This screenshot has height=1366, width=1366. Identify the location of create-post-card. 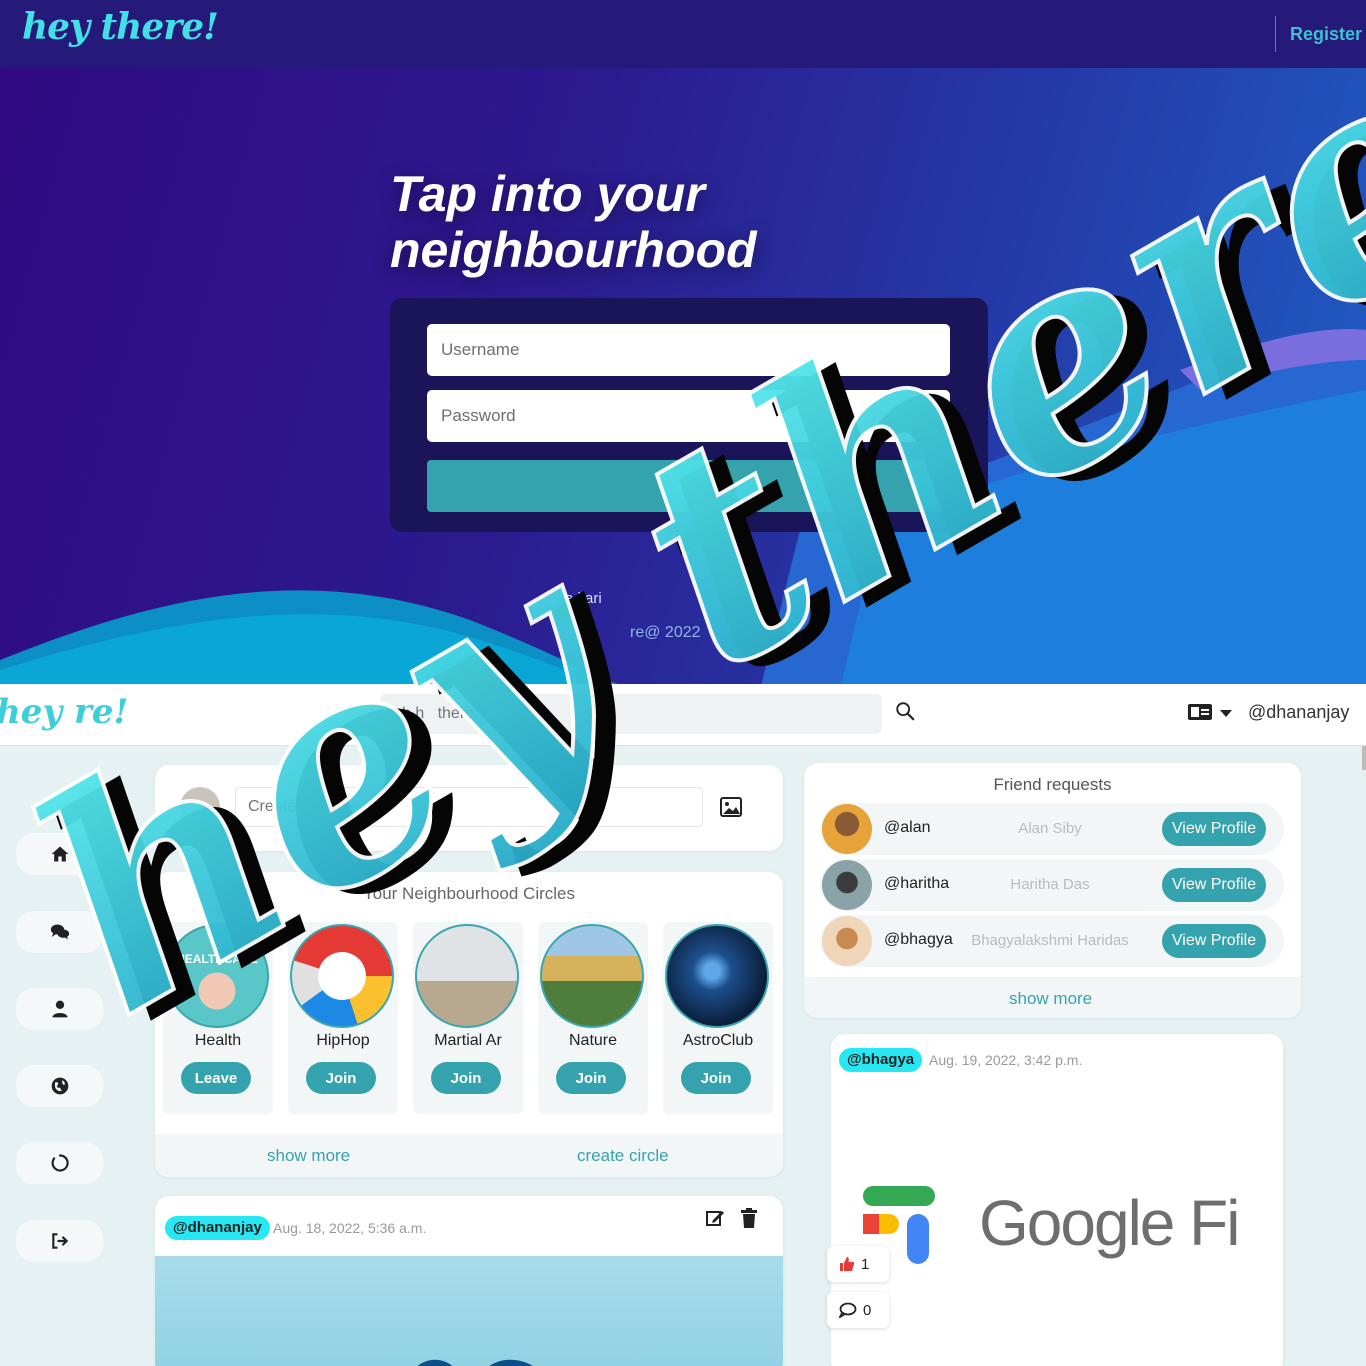
(469, 808).